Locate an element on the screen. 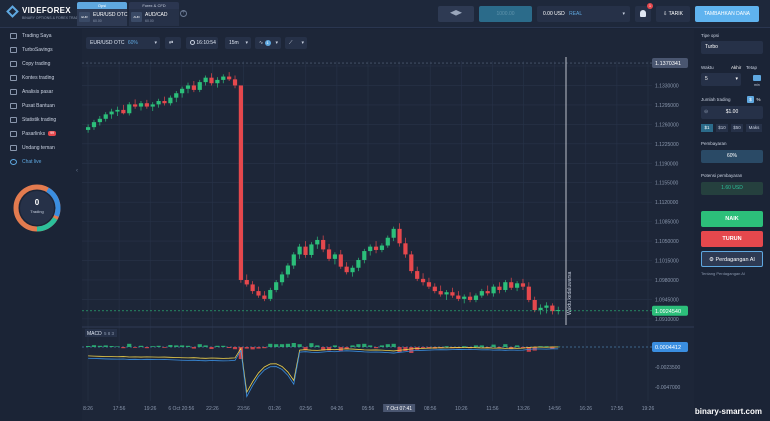 Image resolution: width=770 pixels, height=421 pixels. amount-input: ⊖ $1.00 is located at coordinates (732, 112).